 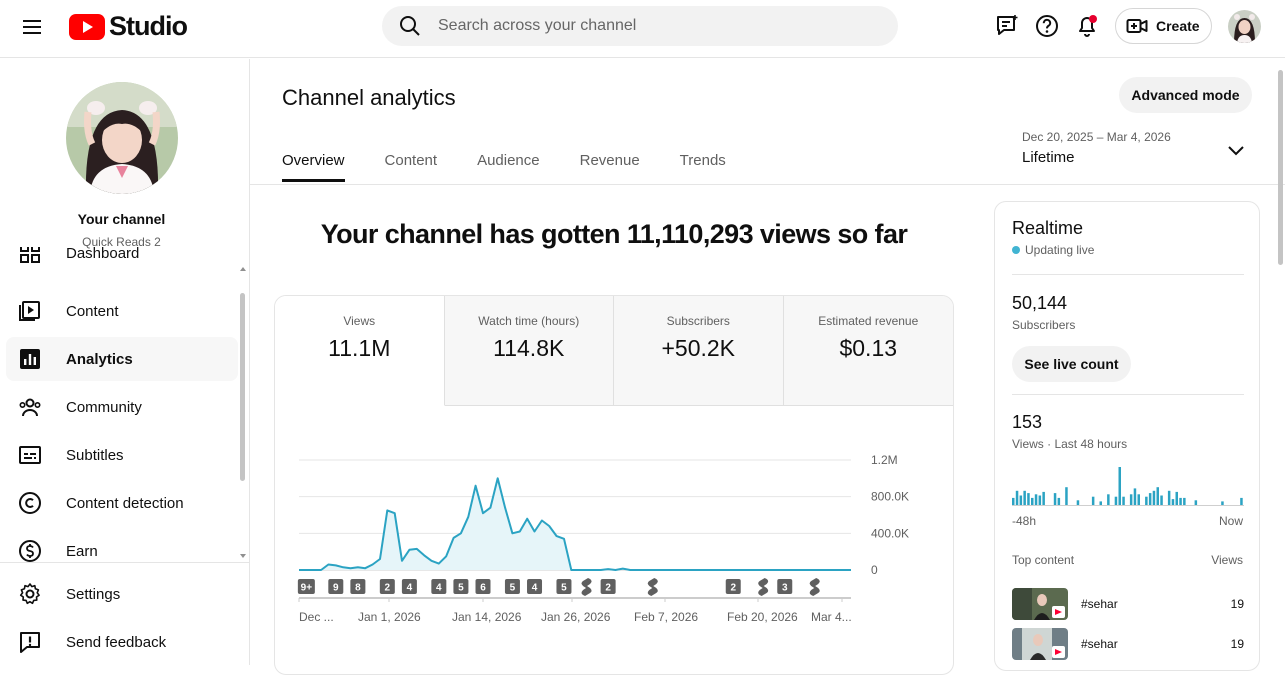 What do you see at coordinates (1044, 325) in the screenshot?
I see `subscribers-label: Subscribers` at bounding box center [1044, 325].